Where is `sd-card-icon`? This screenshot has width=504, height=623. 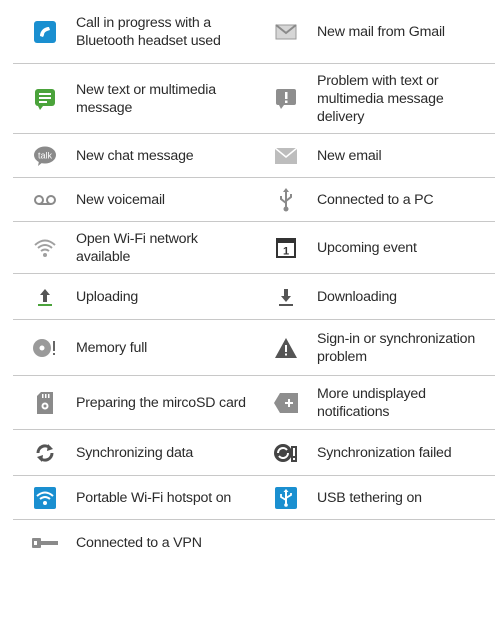
sd-card-icon is located at coordinates (44, 402).